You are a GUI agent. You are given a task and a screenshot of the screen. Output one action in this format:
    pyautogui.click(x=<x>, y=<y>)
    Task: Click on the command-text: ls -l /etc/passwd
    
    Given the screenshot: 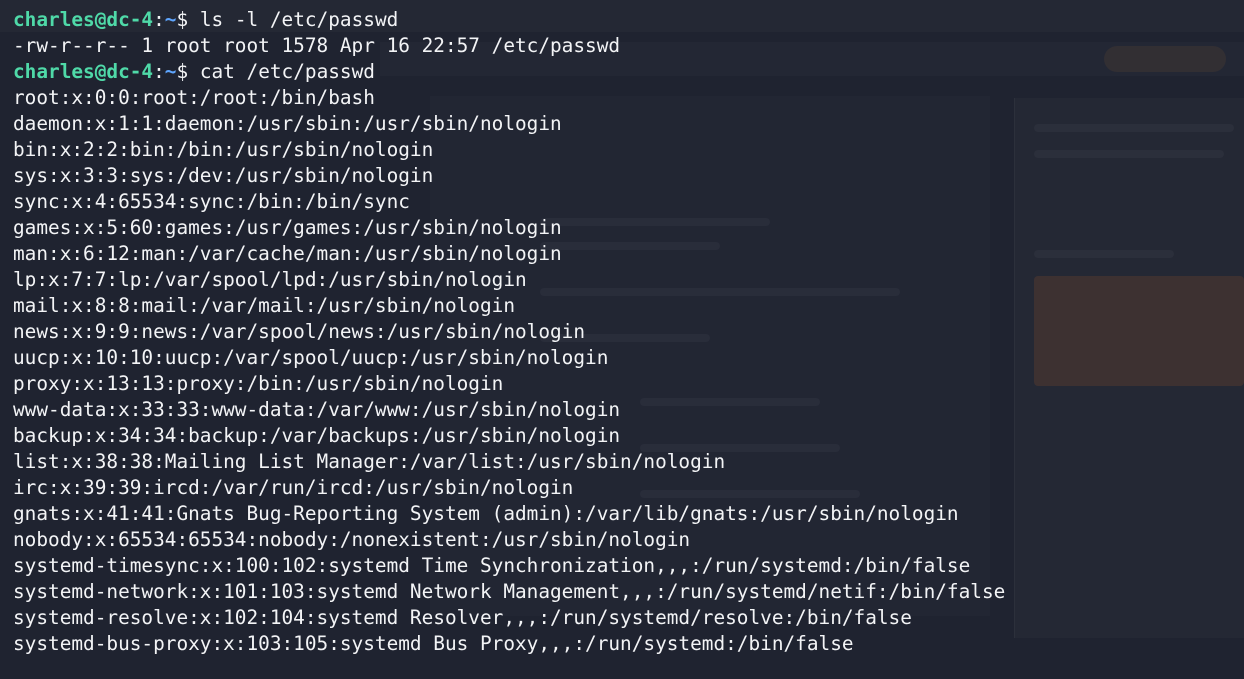 What is the action you would take?
    pyautogui.click(x=293, y=19)
    